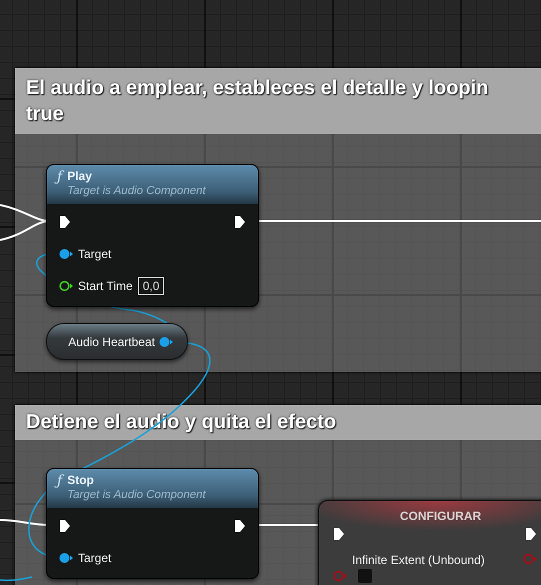 This screenshot has height=585, width=541. What do you see at coordinates (111, 341) in the screenshot?
I see `variable-label: Audio Heartbeat` at bounding box center [111, 341].